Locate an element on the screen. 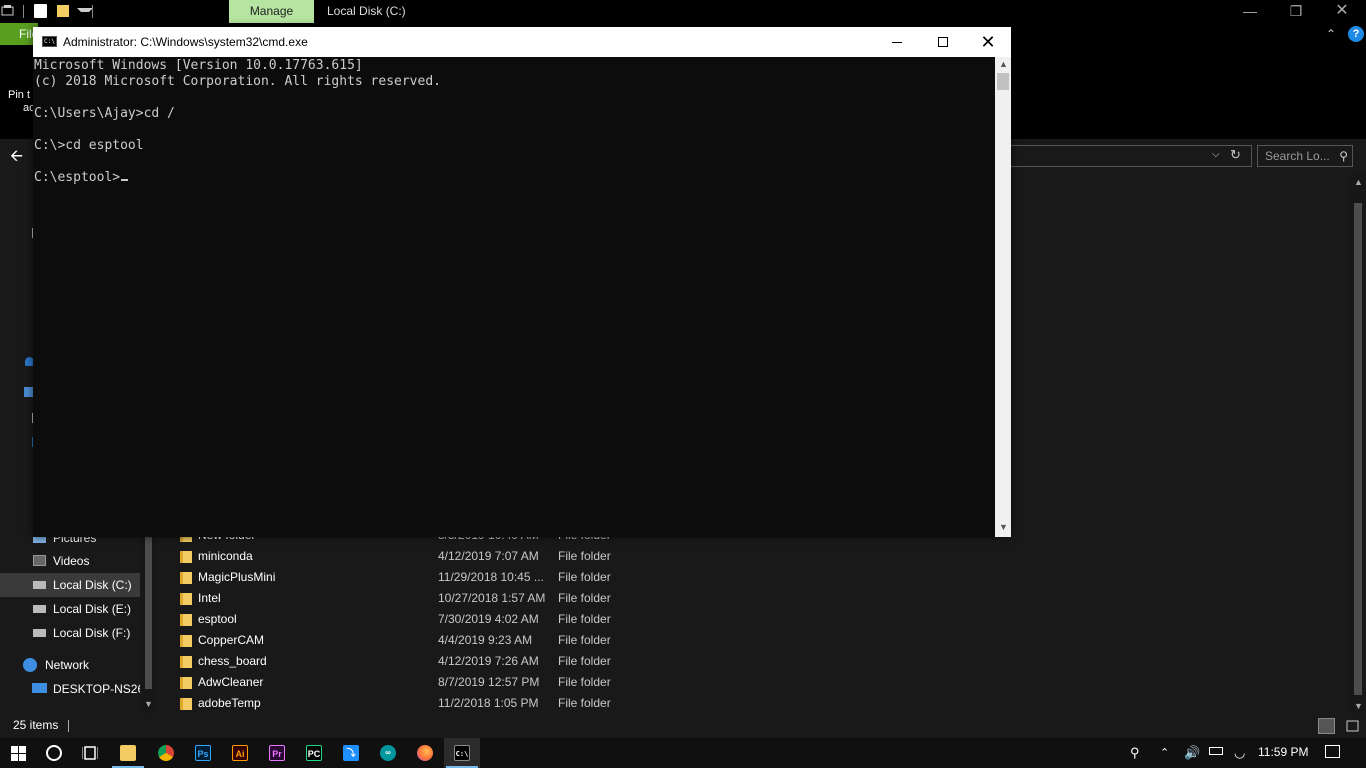  console-prompt: C:\esptool> is located at coordinates (77, 177).